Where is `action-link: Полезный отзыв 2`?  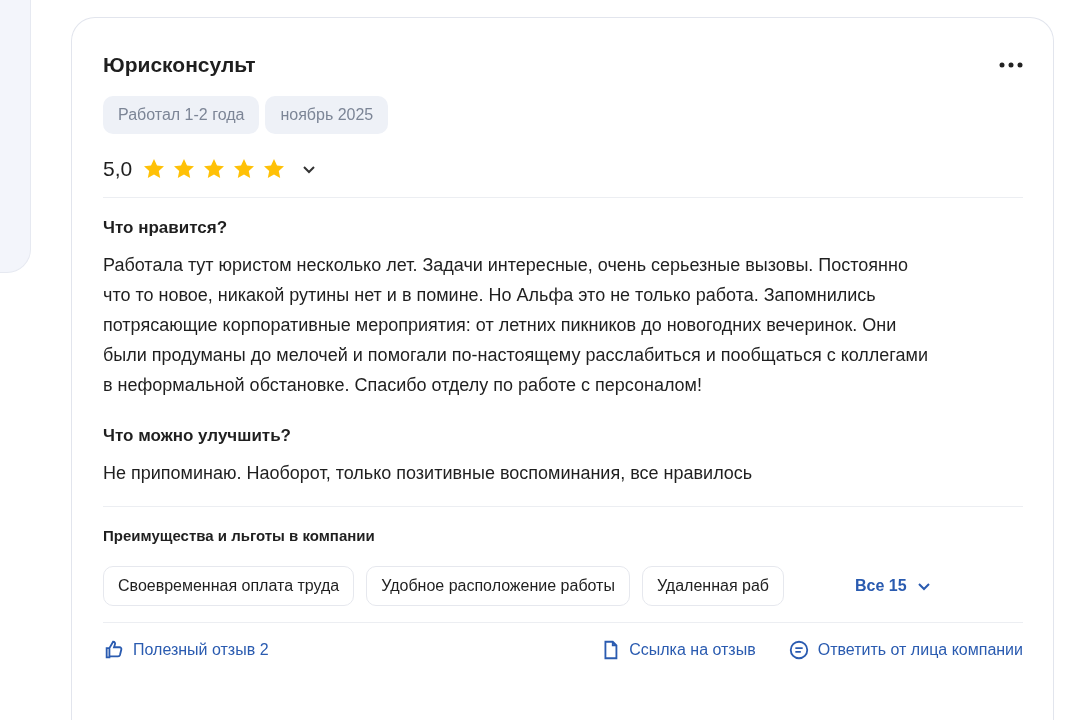
action-link: Полезный отзыв 2 is located at coordinates (186, 650).